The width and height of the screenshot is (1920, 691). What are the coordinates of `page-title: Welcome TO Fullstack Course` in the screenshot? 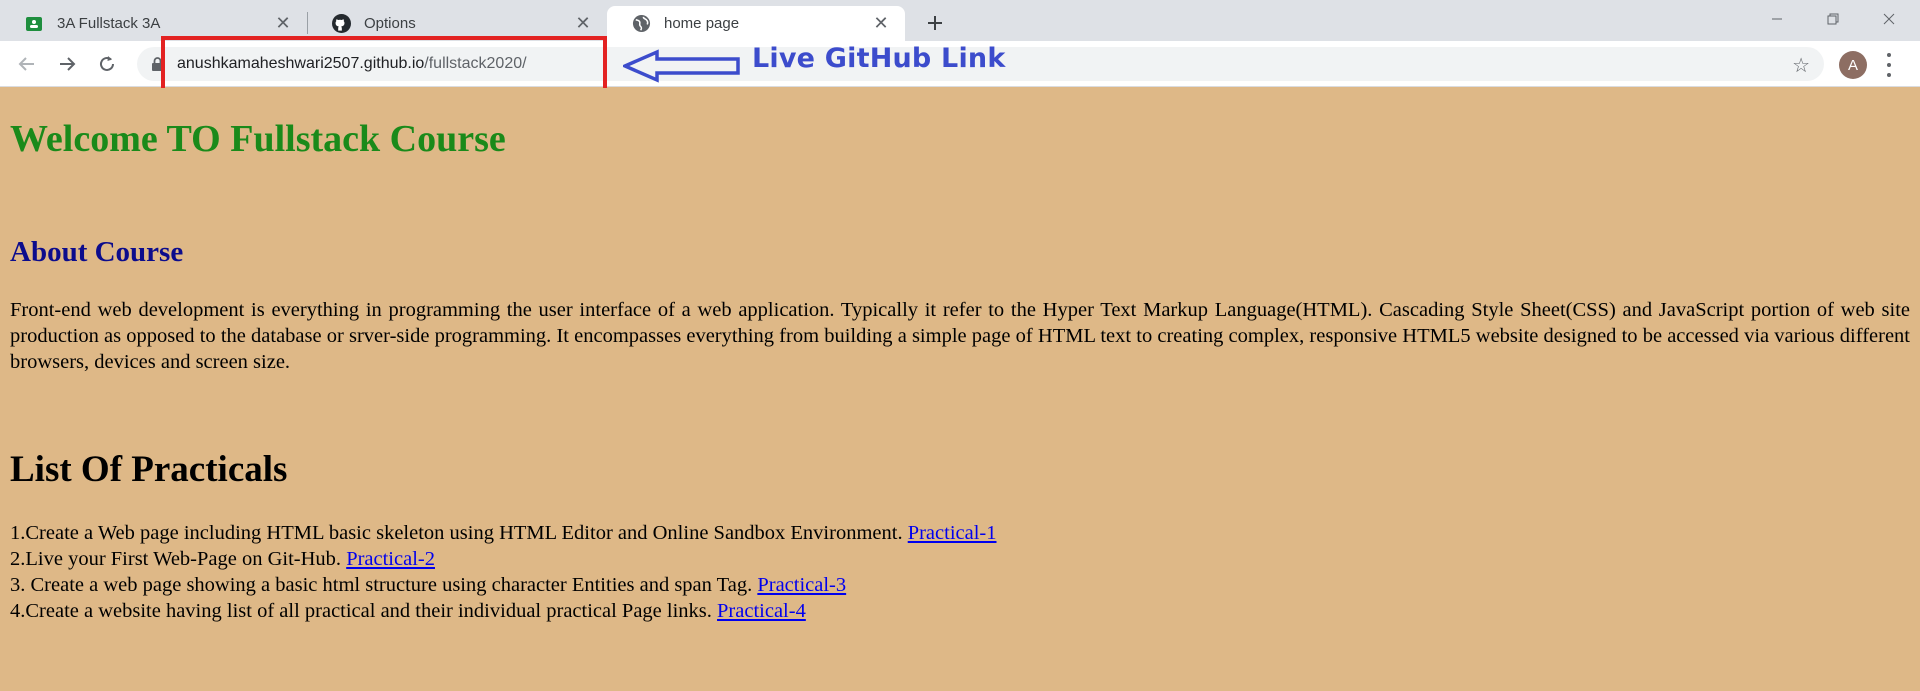 It's located at (258, 139).